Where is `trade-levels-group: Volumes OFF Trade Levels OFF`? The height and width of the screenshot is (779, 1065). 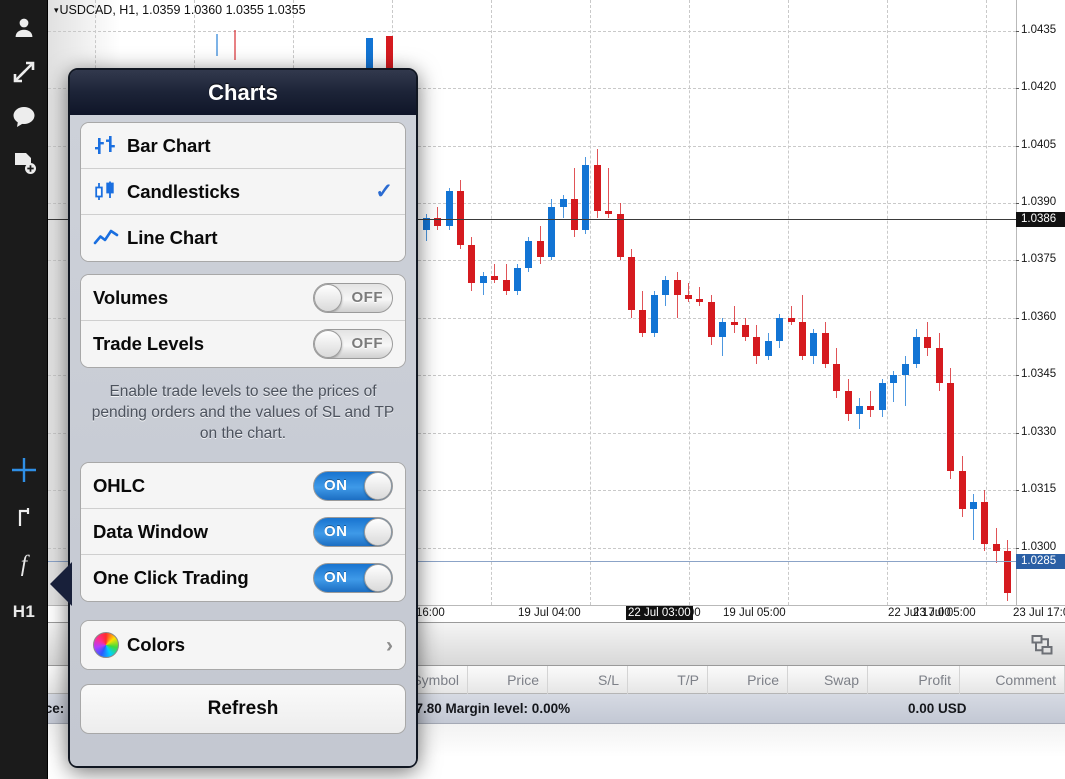 trade-levels-group: Volumes OFF Trade Levels OFF is located at coordinates (243, 321).